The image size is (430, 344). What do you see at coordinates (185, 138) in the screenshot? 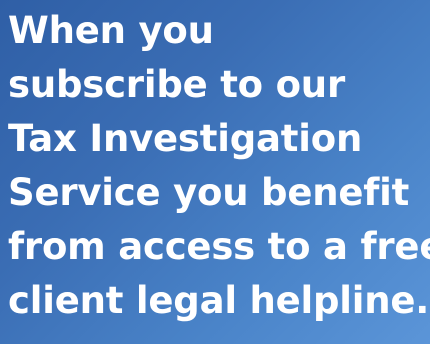
I see `headline-line-3: Tax Investigation` at bounding box center [185, 138].